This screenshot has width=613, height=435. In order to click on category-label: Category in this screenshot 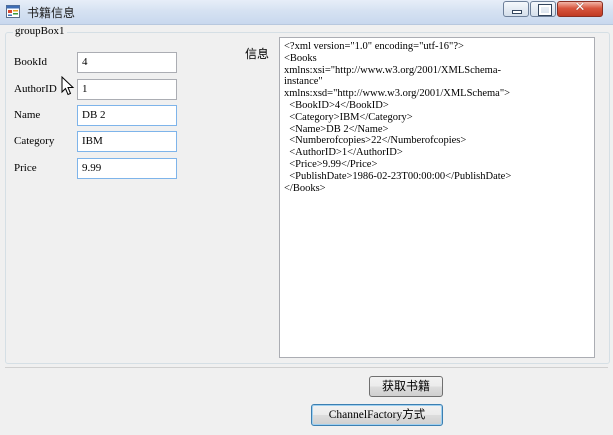, I will do `click(34, 141)`.